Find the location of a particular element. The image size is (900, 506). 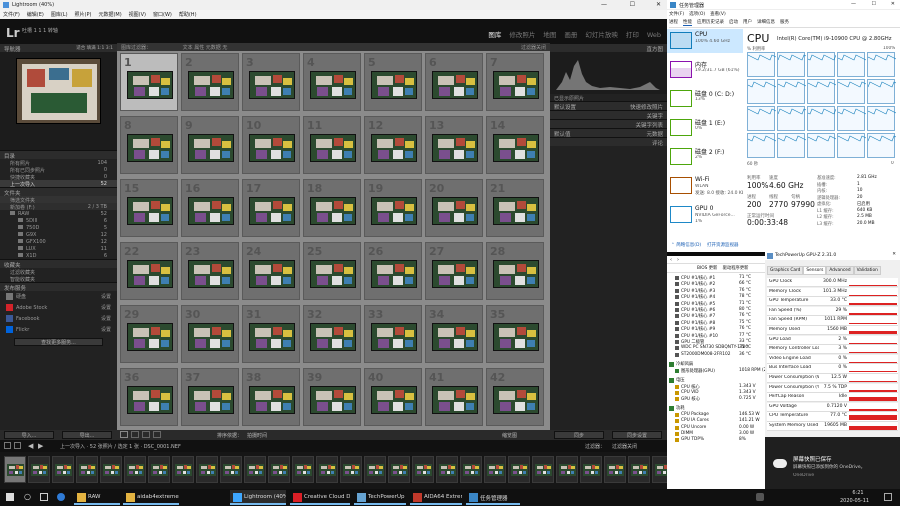

grid-cell: 31 is located at coordinates (271, 334).